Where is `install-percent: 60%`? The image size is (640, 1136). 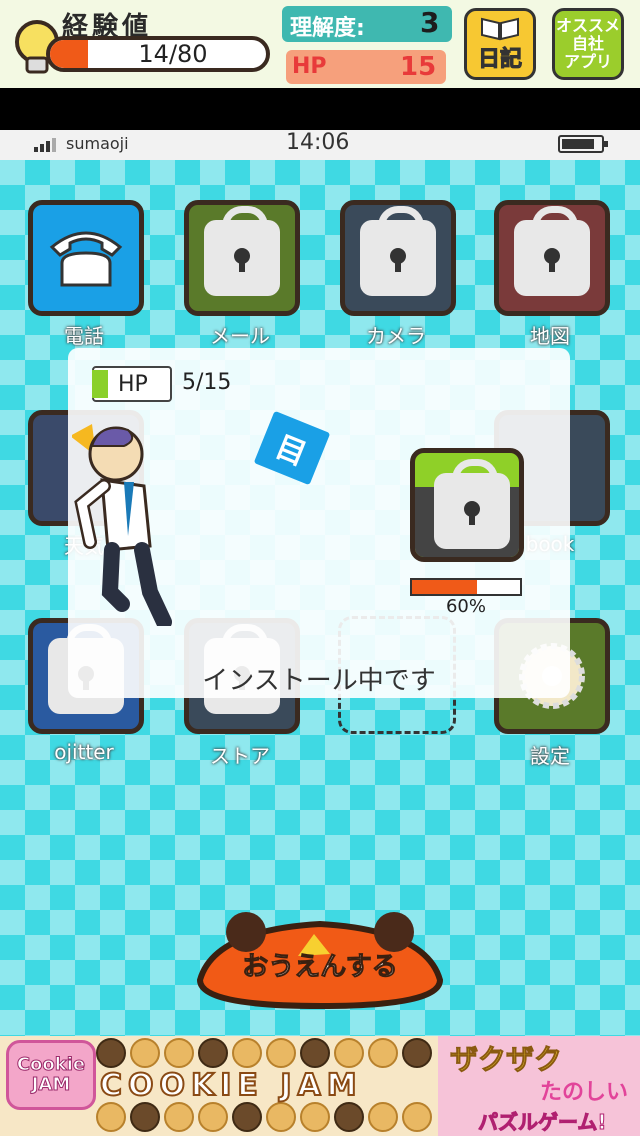
install-percent: 60% is located at coordinates (465, 606).